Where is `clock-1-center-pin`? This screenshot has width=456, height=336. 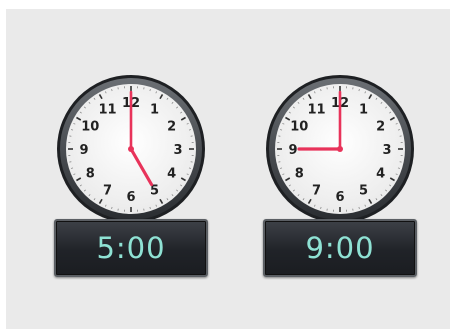
clock-1-center-pin is located at coordinates (131, 149).